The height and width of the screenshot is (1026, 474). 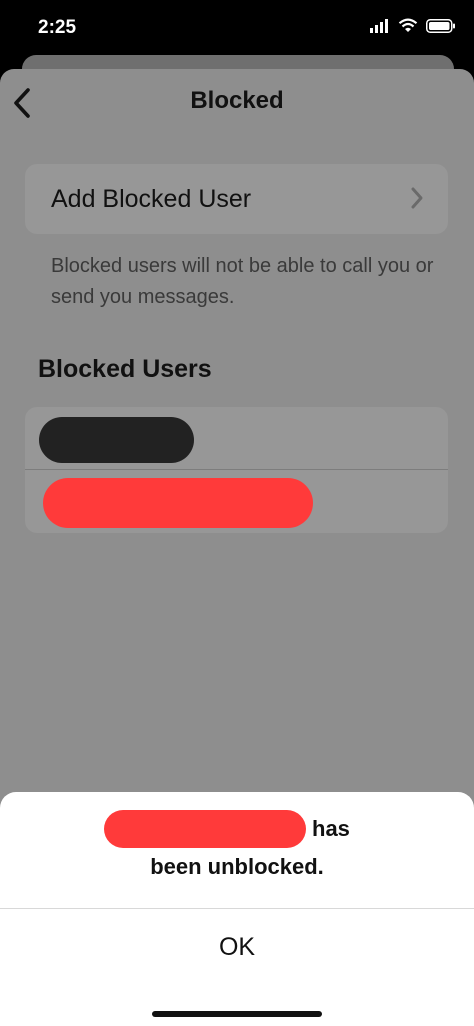 What do you see at coordinates (417, 198) in the screenshot?
I see `chevron-right-icon` at bounding box center [417, 198].